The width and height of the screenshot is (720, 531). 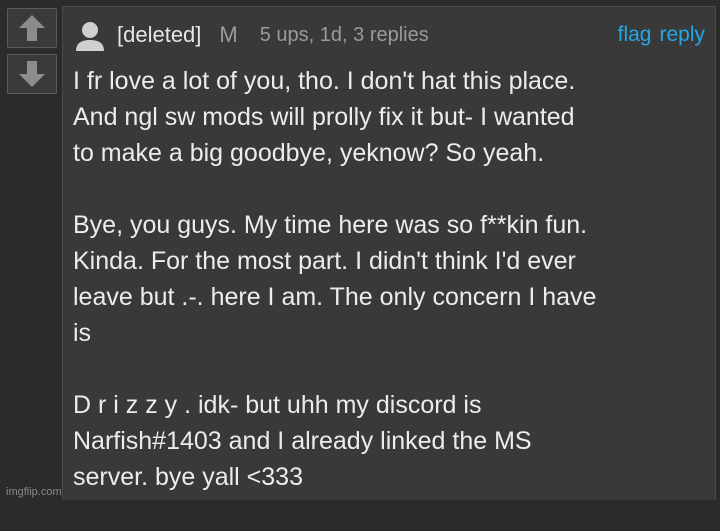 I want to click on upvote-button, so click(x=32, y=28).